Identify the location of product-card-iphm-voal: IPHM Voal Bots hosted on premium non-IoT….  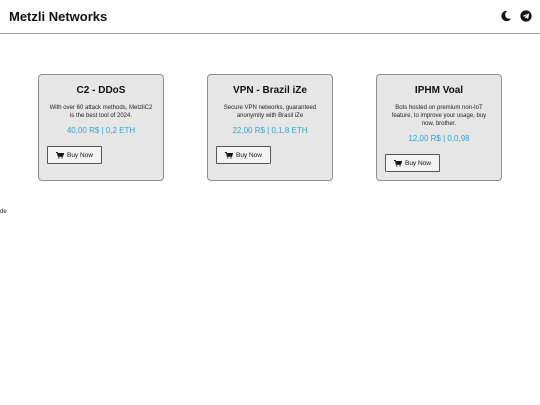
(439, 127).